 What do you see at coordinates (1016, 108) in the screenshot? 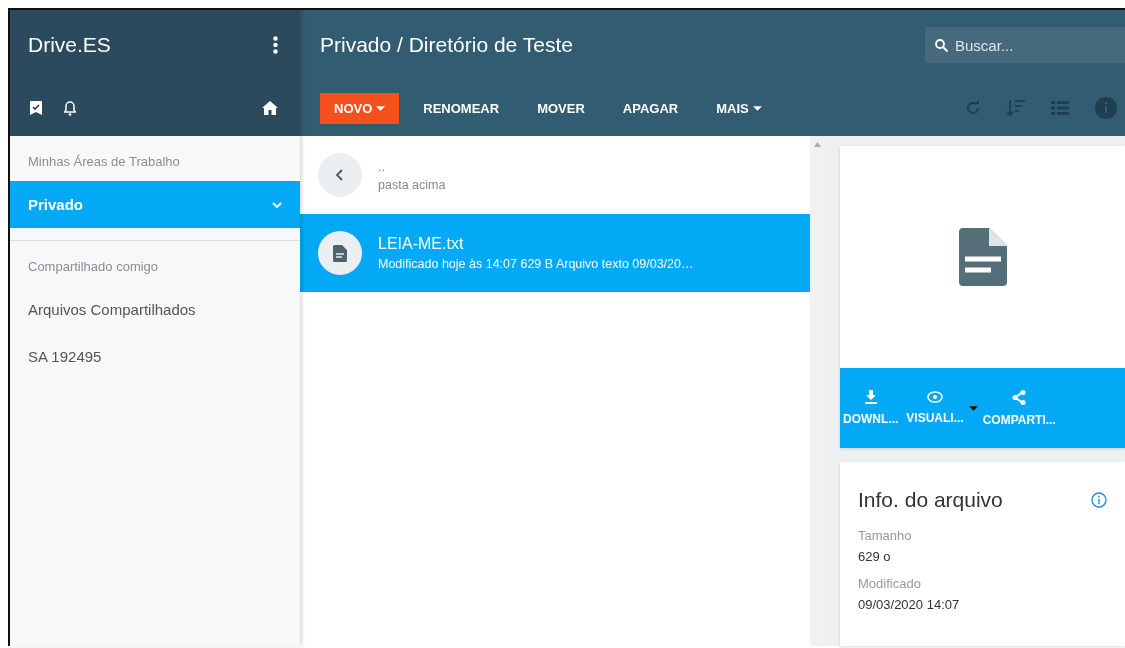
I see `sort-icon` at bounding box center [1016, 108].